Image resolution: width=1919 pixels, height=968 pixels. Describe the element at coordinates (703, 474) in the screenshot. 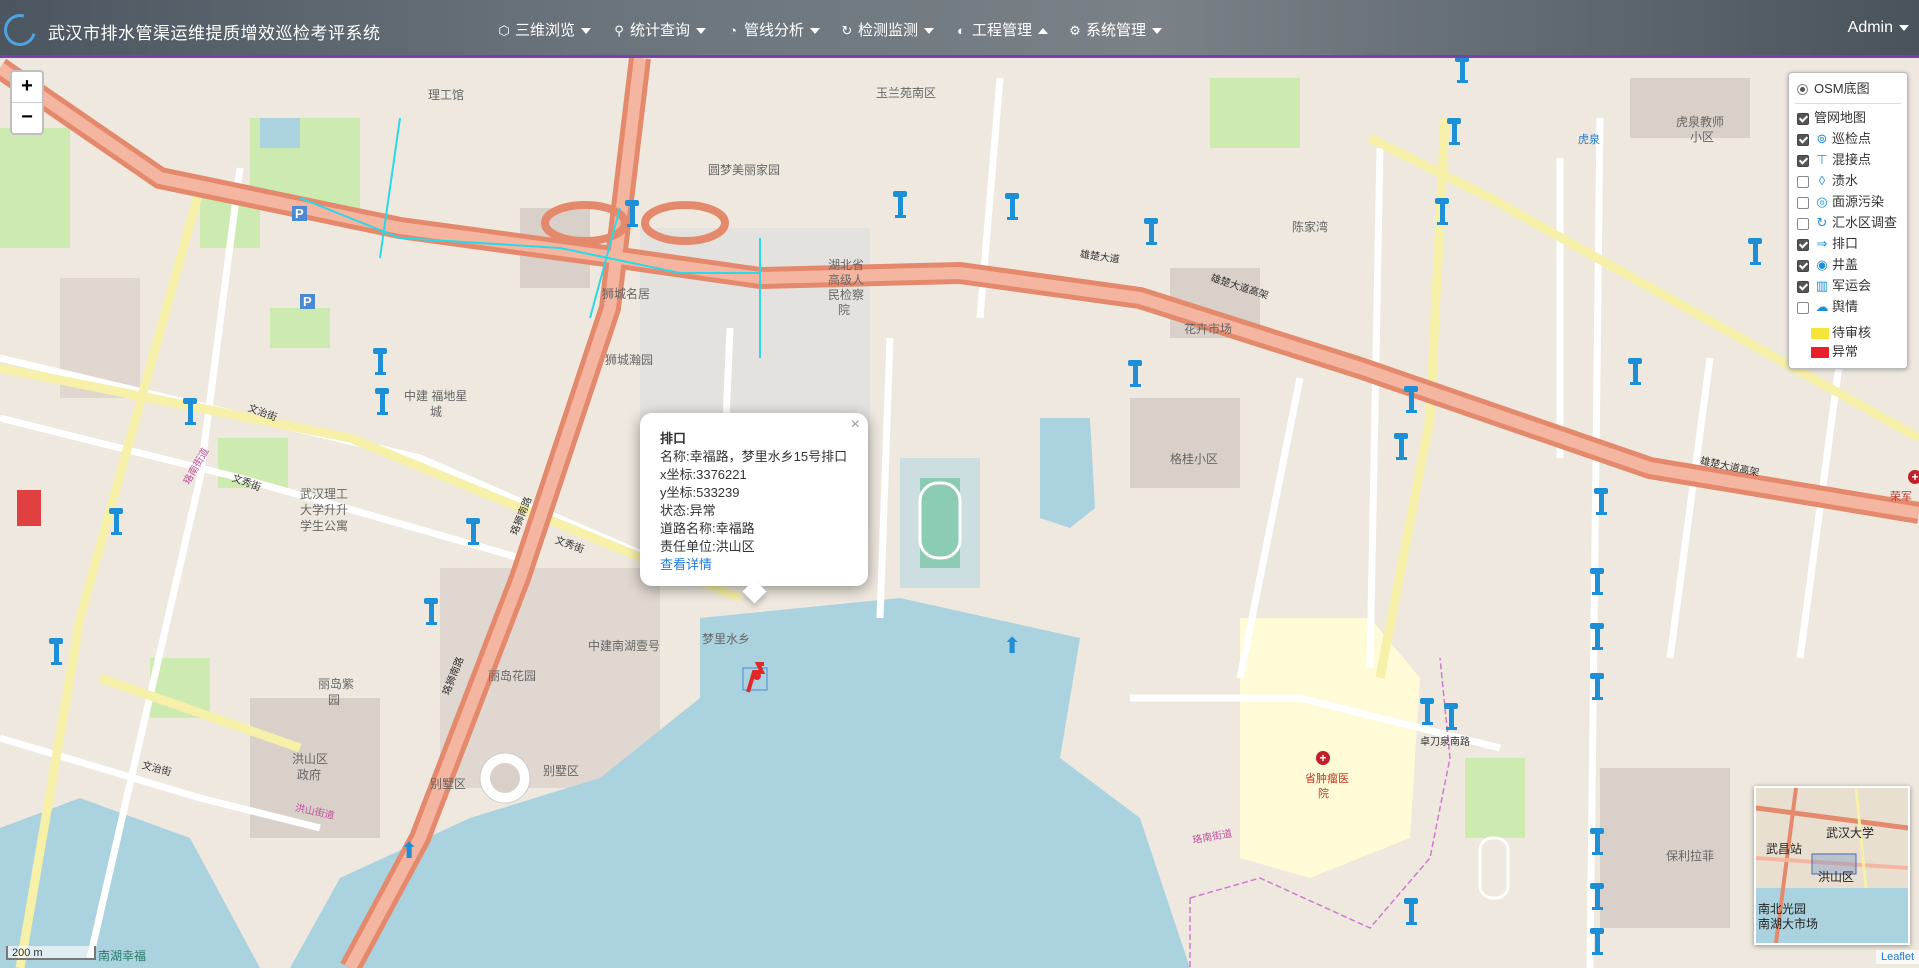

I see `popup-x-coordinate: x坐标:3376221` at that location.